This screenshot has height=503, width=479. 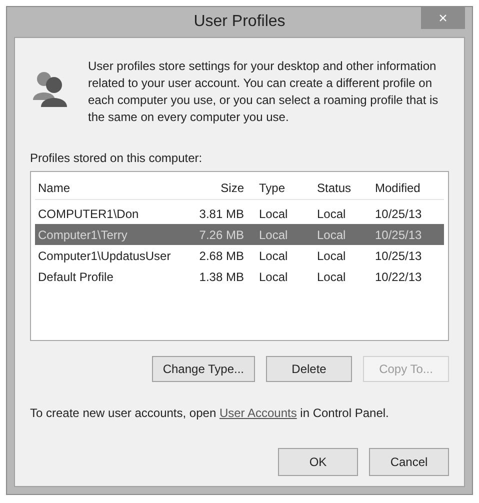 I want to click on table-cell-text: 2.68 MB, so click(x=221, y=256).